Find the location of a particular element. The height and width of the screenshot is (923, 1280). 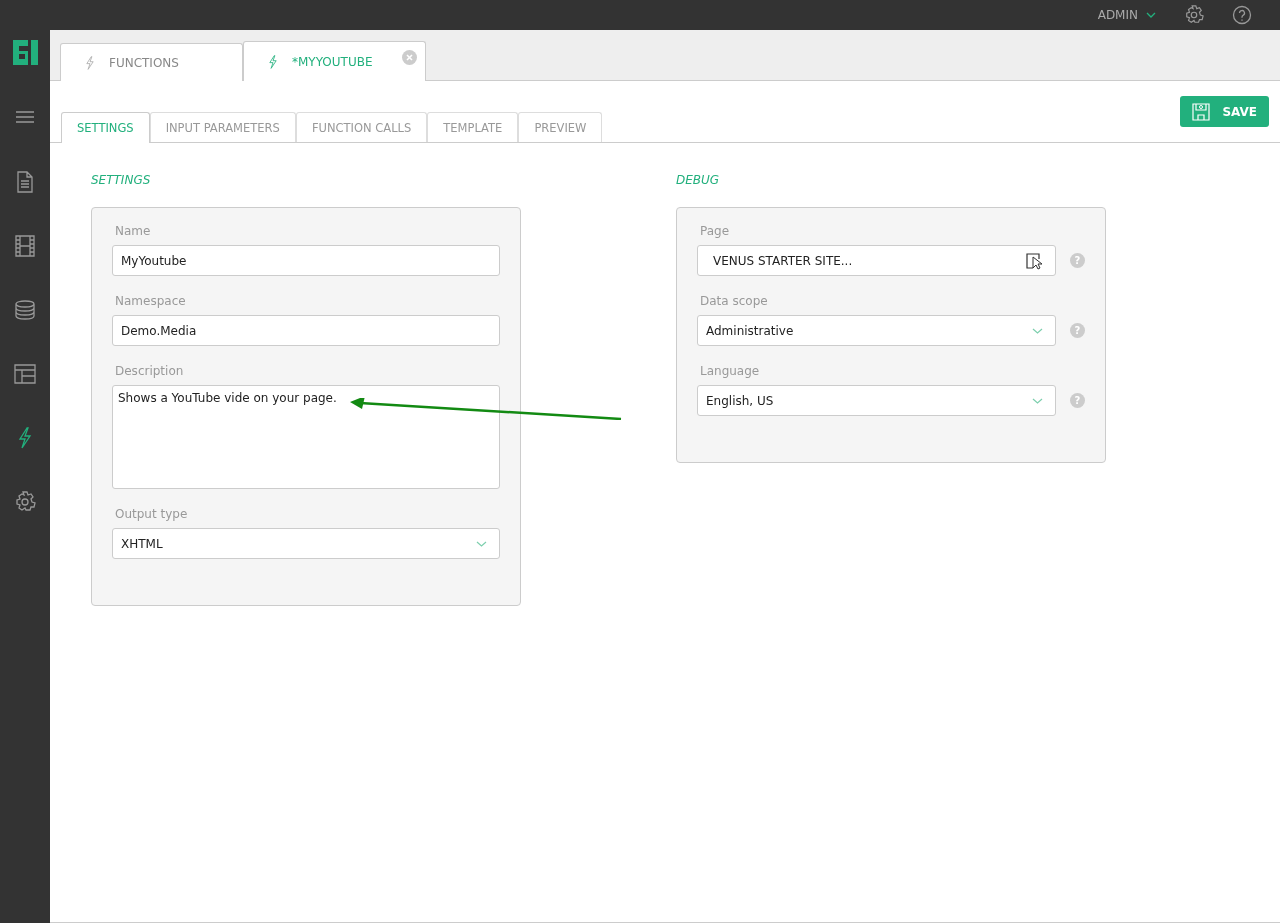

field-label: Output type is located at coordinates (152, 514).